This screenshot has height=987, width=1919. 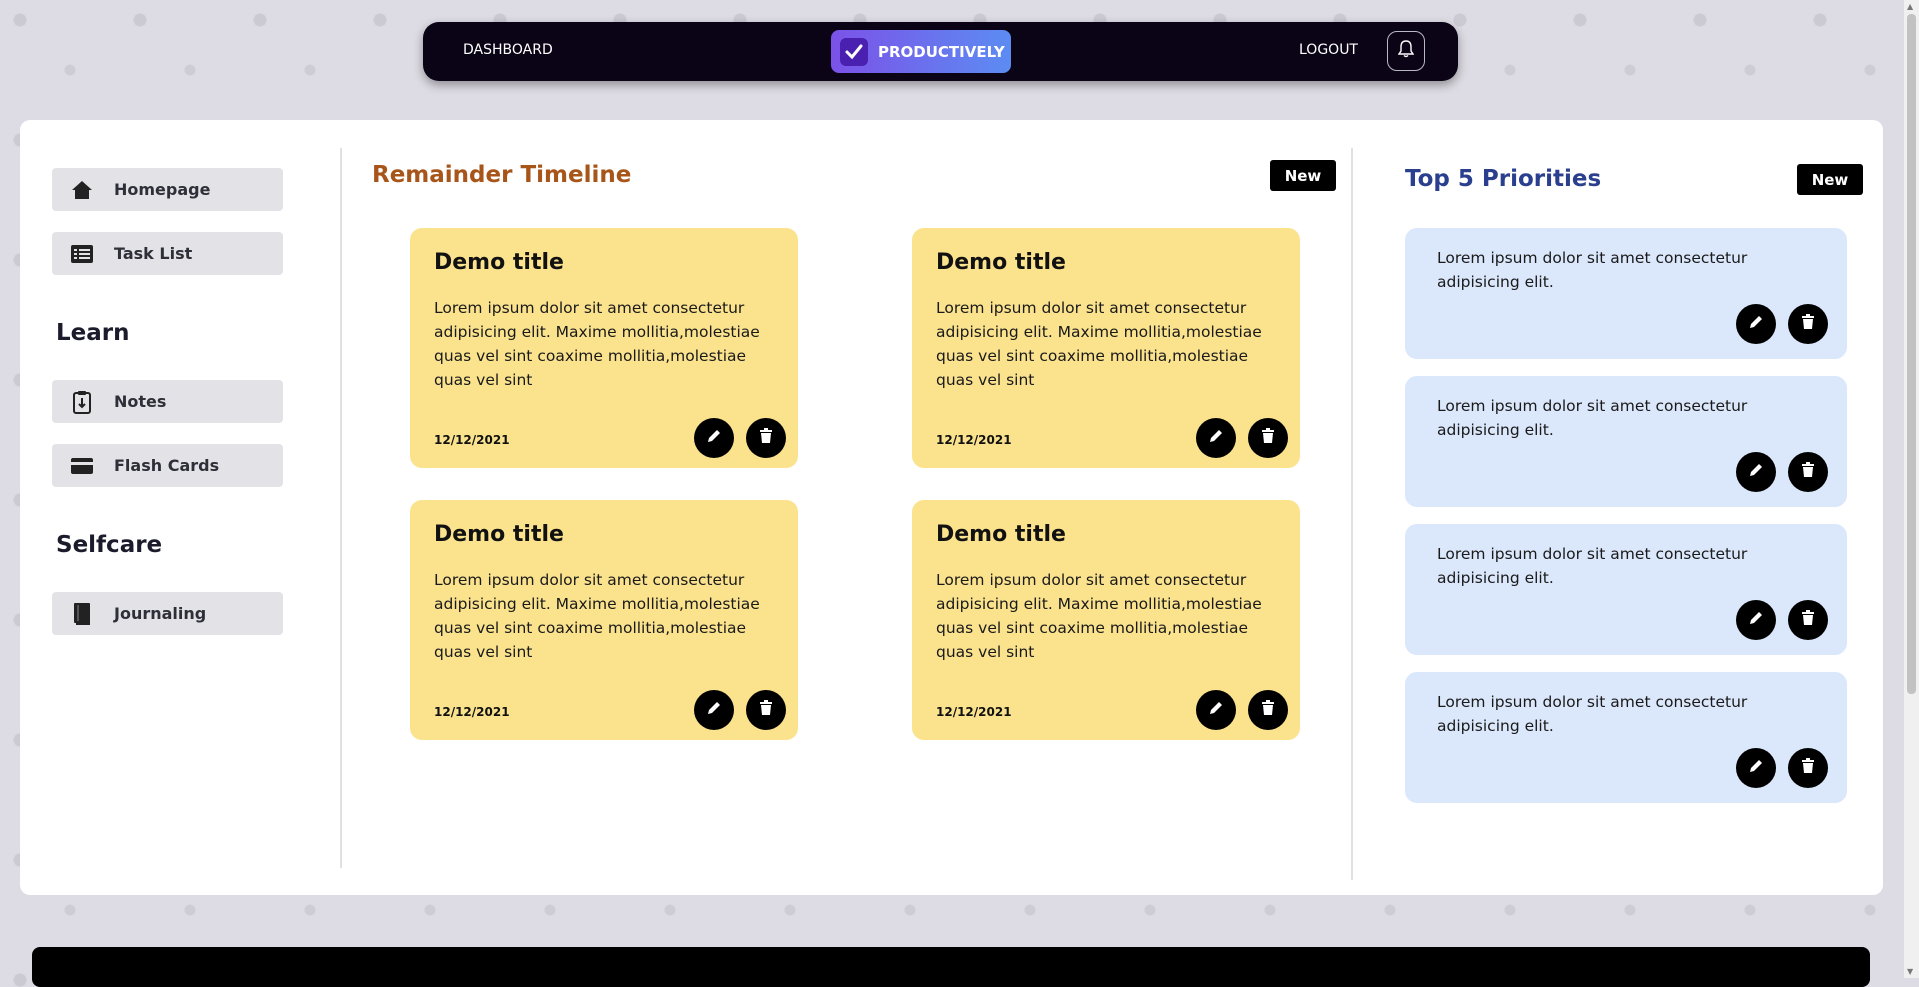 I want to click on new-reminder-button: New, so click(x=1303, y=175).